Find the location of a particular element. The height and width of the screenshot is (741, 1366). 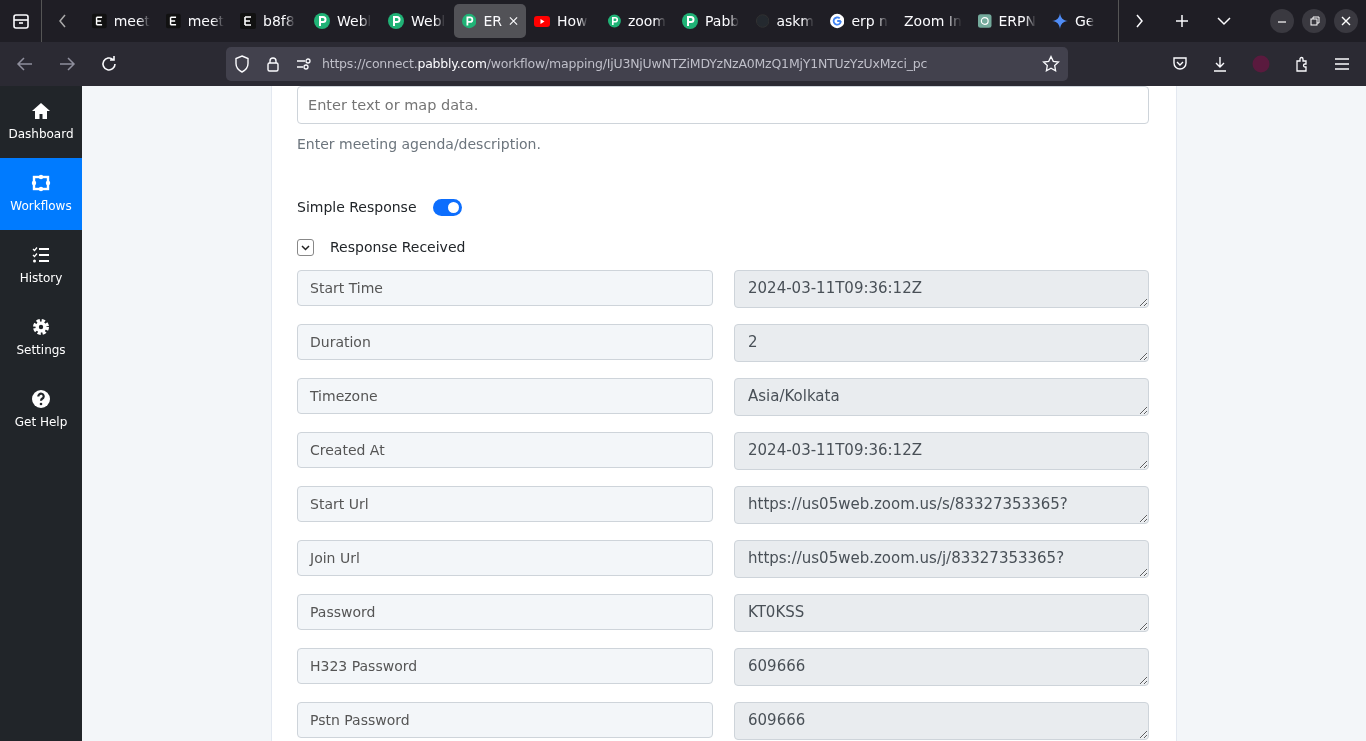

field-label: Pstn Password is located at coordinates (505, 720).